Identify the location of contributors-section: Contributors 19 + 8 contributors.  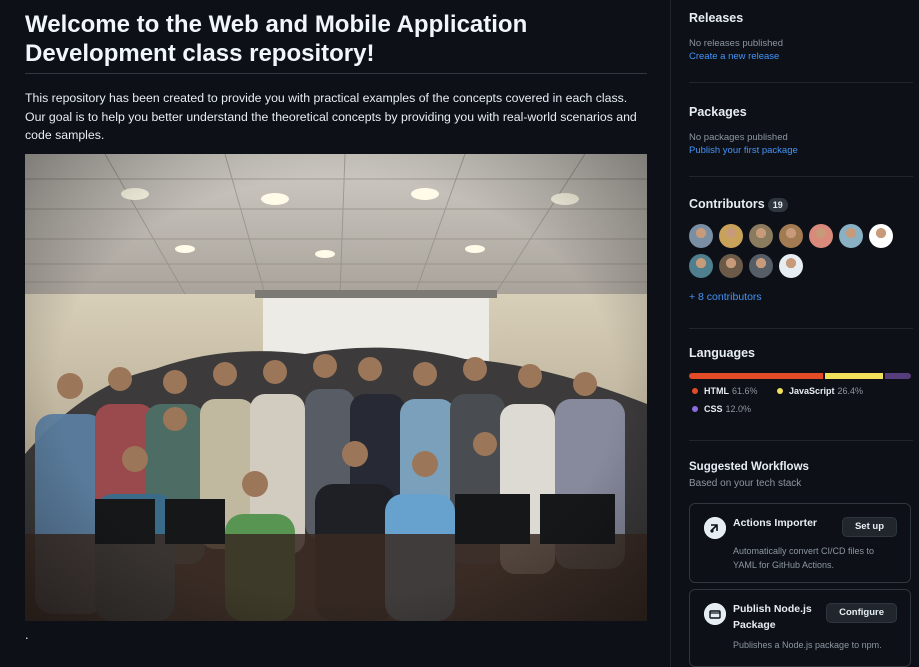
(801, 249).